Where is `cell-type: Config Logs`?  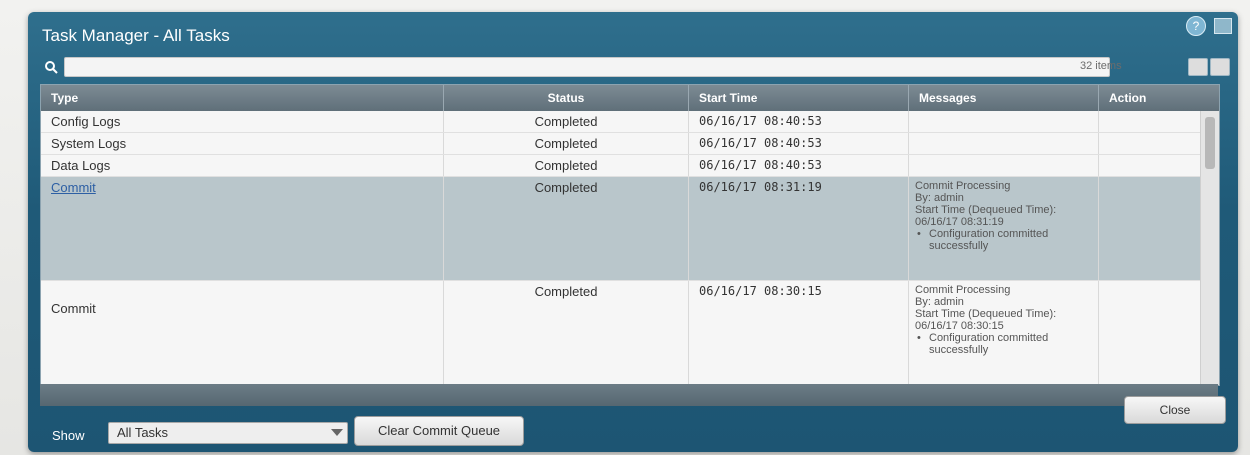
cell-type: Config Logs is located at coordinates (242, 121).